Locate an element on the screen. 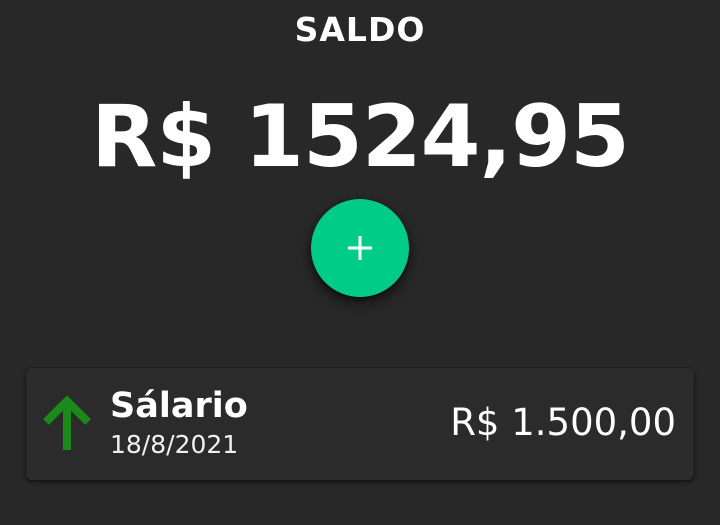  transaction-date: 18/8/2021 is located at coordinates (174, 444).